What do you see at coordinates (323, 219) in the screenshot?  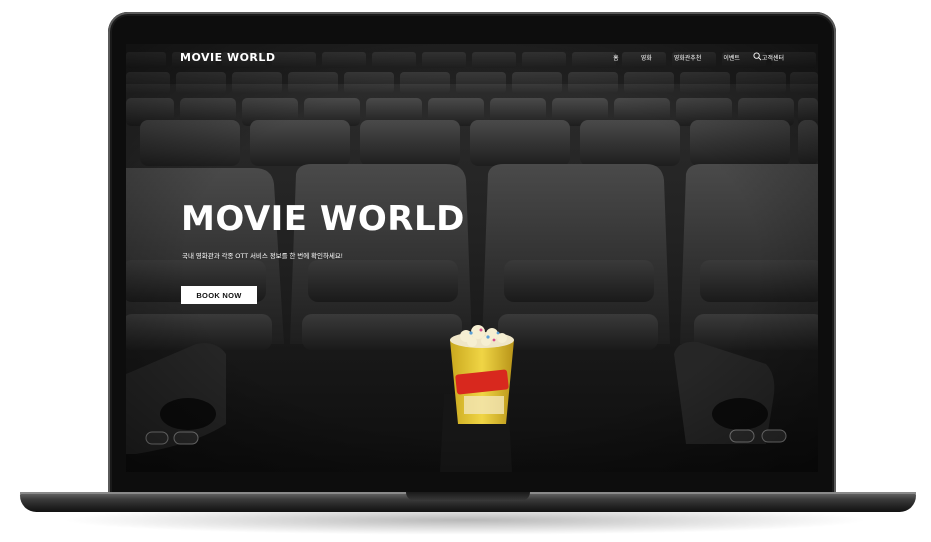 I see `hero-title: MOVIE WORLD` at bounding box center [323, 219].